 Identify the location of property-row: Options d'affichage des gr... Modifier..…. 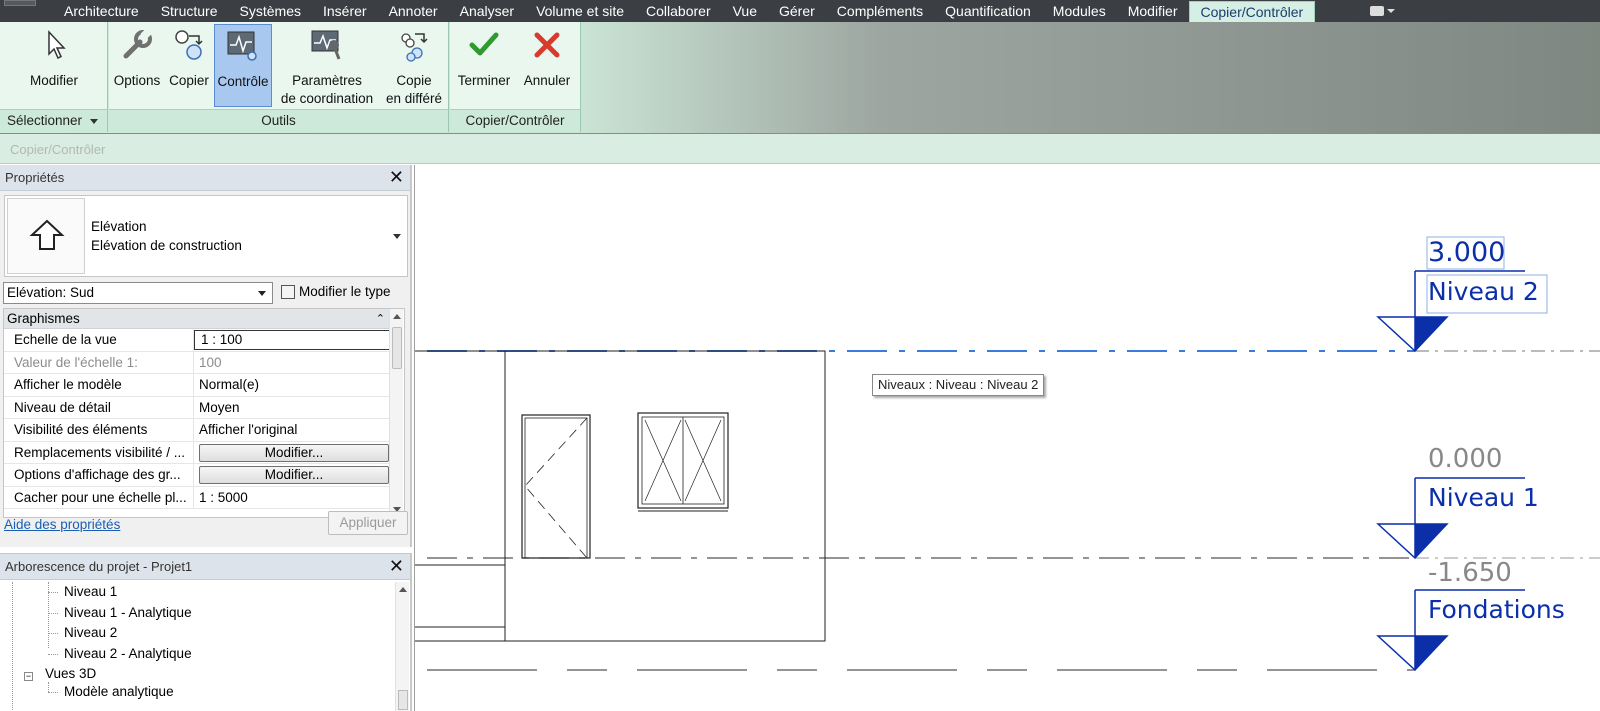
(197, 475).